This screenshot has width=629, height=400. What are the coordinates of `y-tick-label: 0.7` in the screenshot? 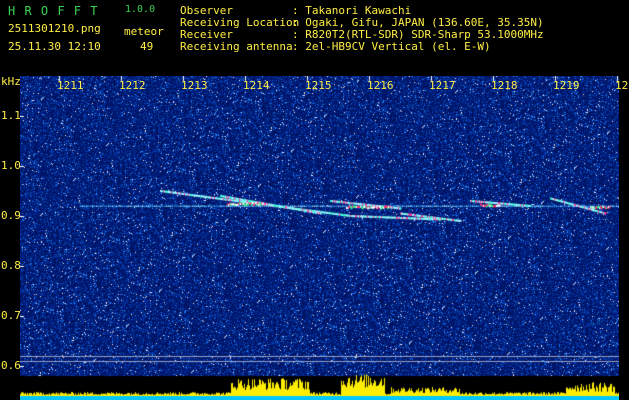 It's located at (11, 315).